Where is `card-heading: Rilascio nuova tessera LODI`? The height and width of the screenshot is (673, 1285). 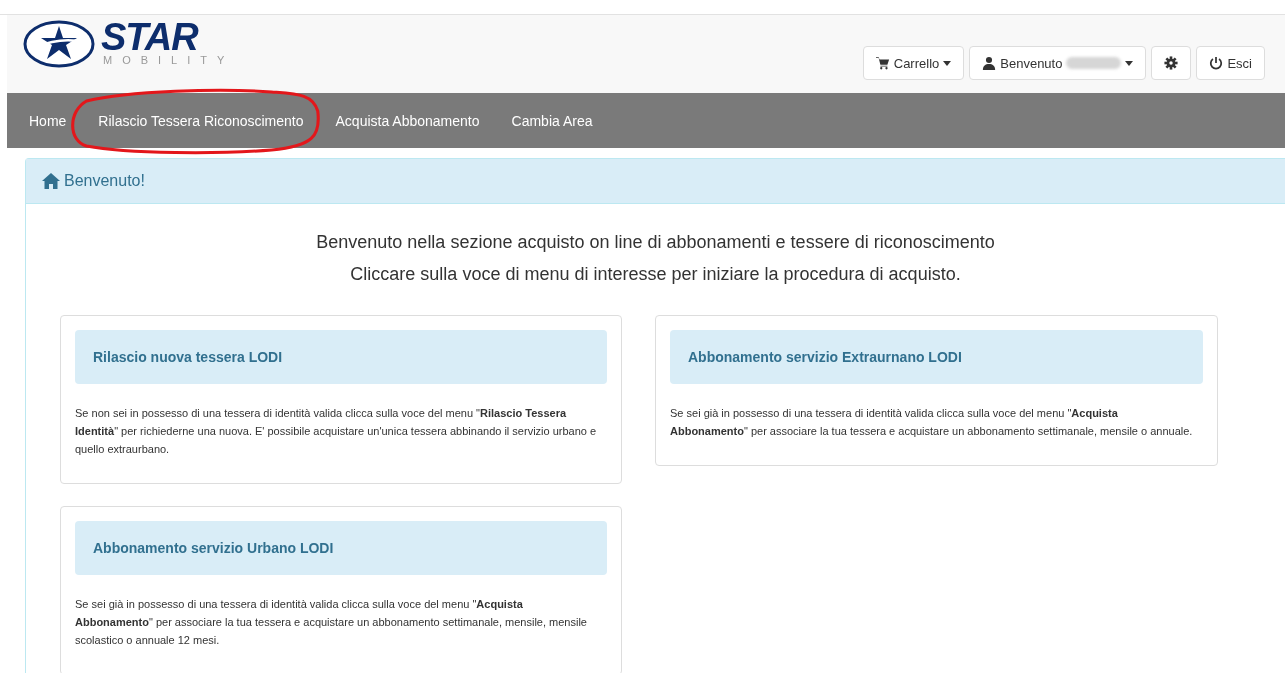 card-heading: Rilascio nuova tessera LODI is located at coordinates (341, 357).